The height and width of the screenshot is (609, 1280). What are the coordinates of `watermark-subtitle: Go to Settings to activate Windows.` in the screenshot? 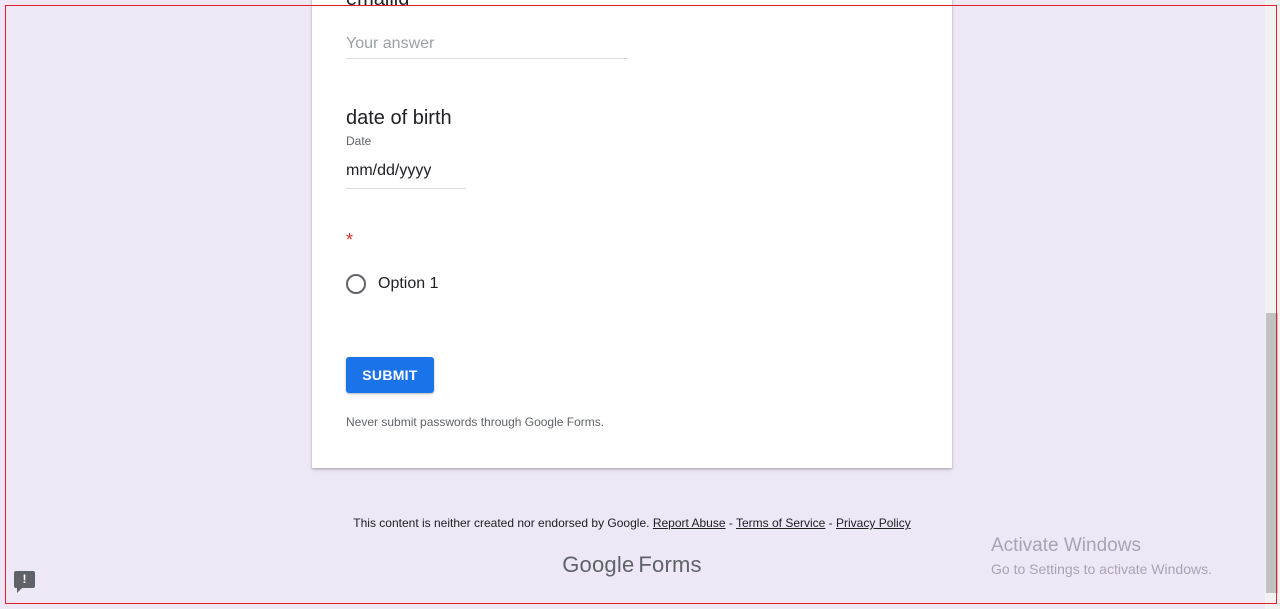 It's located at (1101, 569).